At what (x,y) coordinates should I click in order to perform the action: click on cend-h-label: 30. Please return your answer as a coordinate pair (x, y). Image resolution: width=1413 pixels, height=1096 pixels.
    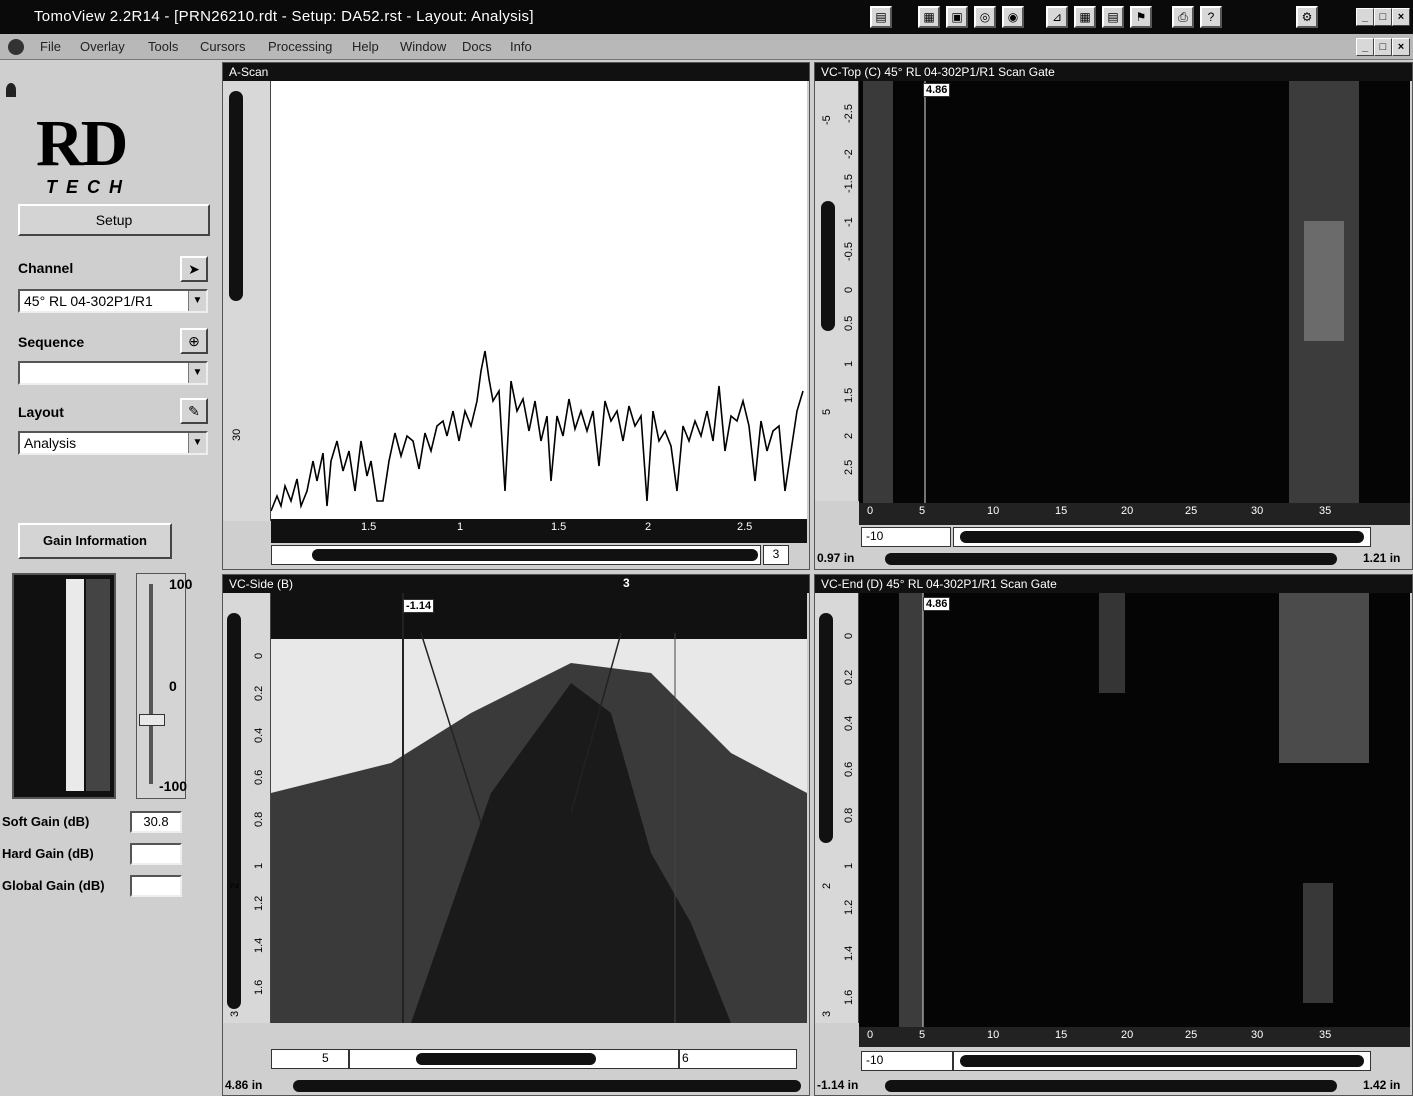
    Looking at the image, I should click on (1257, 1035).